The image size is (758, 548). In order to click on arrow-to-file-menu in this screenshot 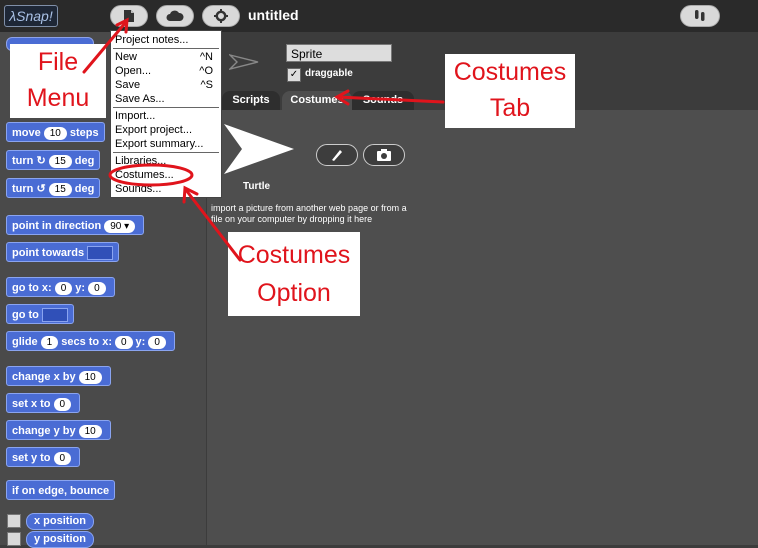, I will do `click(105, 47)`.